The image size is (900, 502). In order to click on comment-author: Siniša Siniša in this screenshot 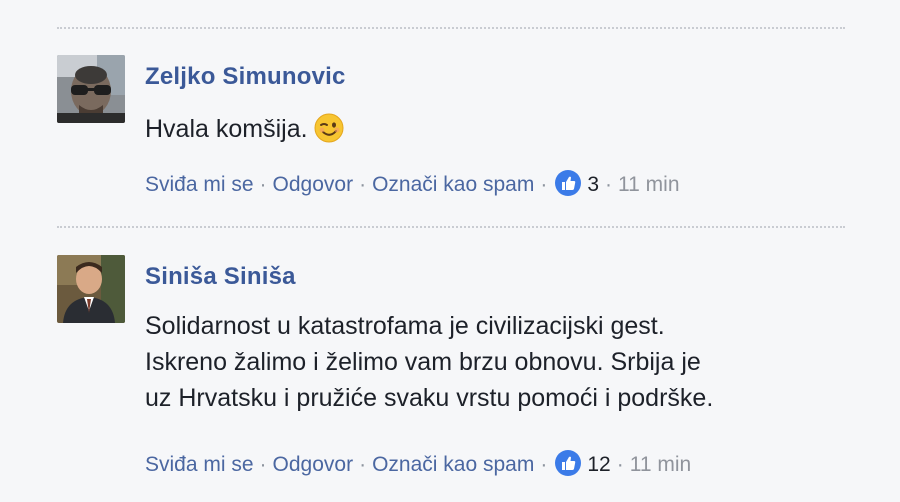, I will do `click(220, 277)`.